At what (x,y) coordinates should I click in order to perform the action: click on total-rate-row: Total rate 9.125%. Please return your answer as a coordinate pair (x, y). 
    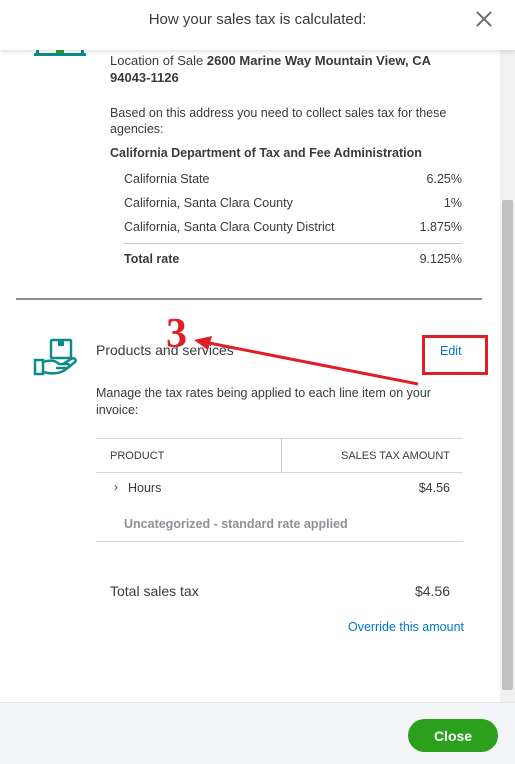
    Looking at the image, I should click on (293, 259).